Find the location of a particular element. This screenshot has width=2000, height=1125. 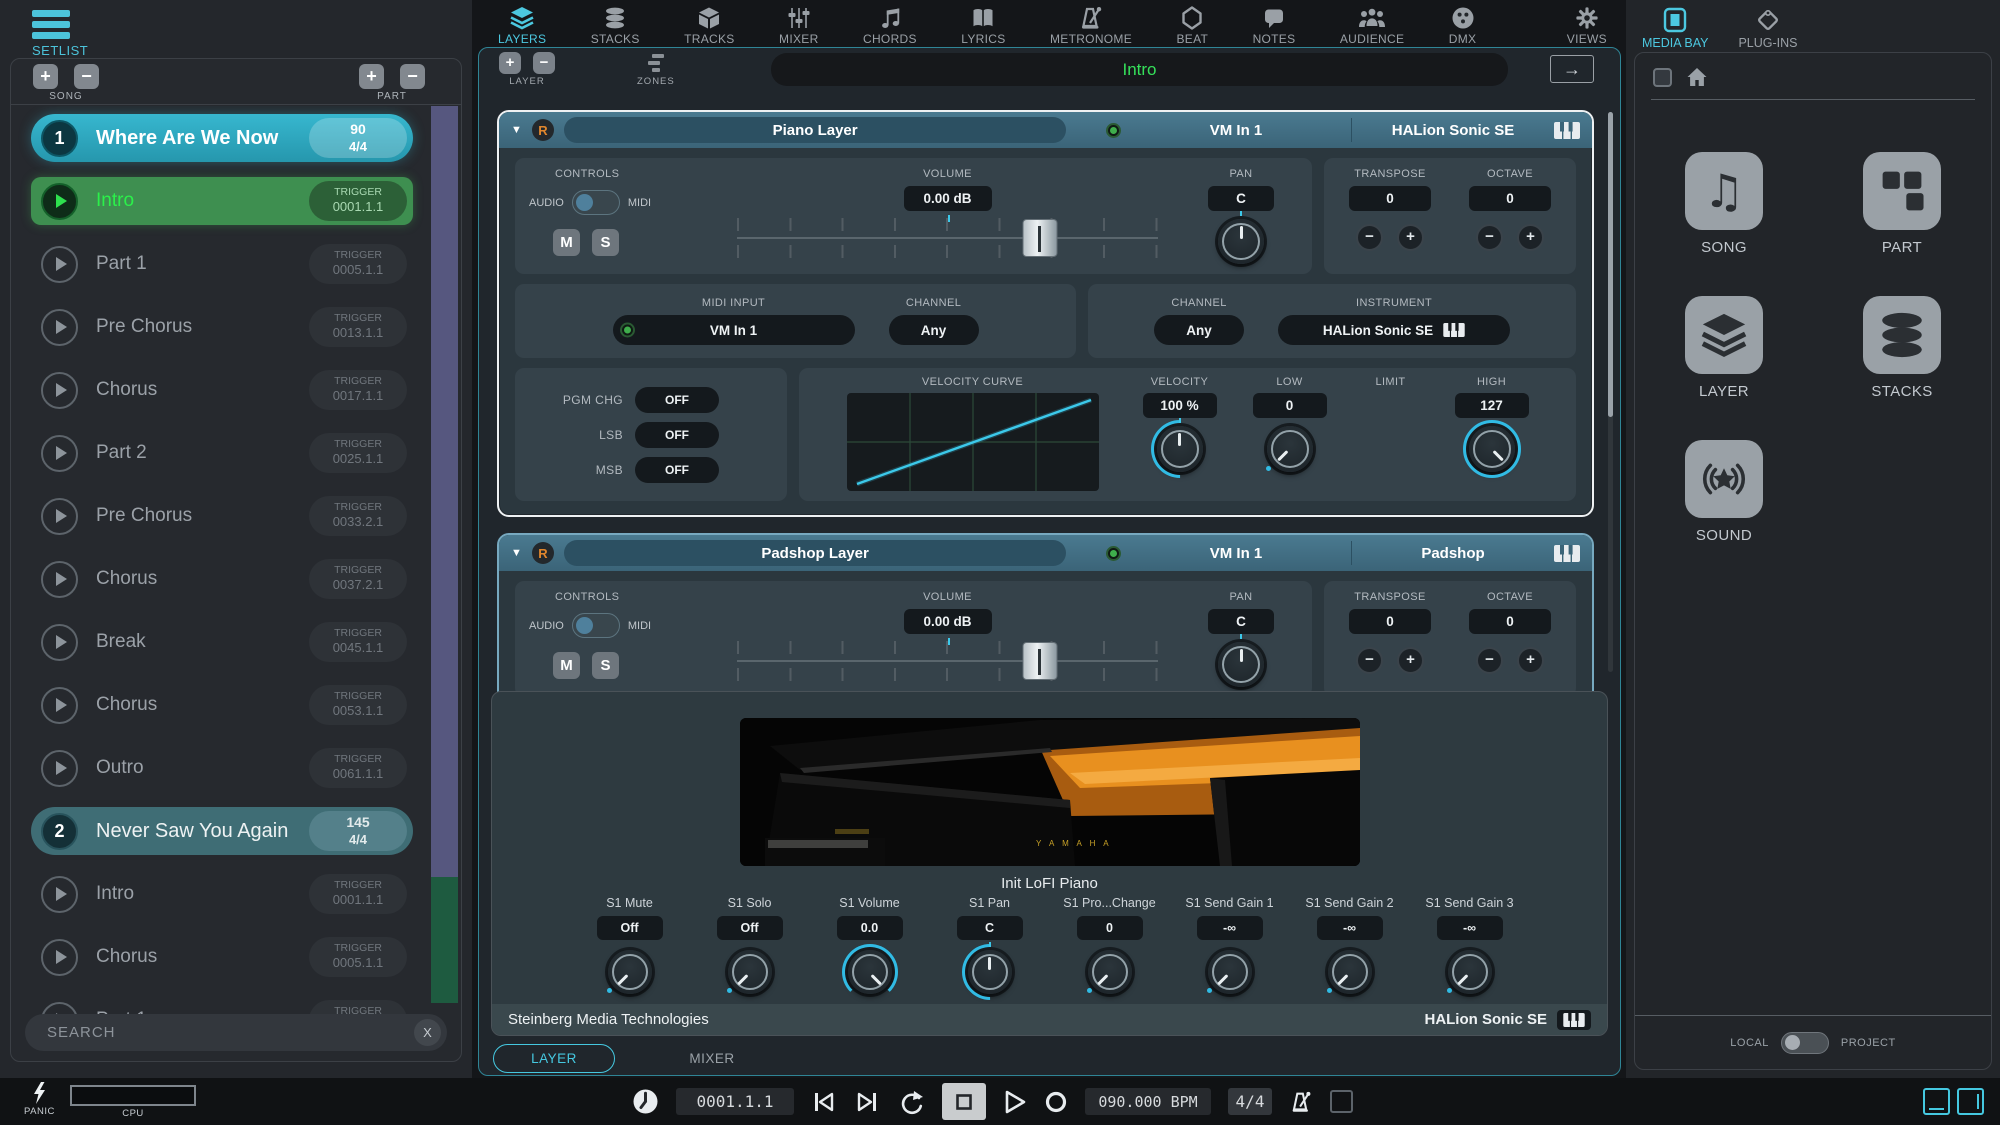

in-channel-select: Any is located at coordinates (933, 330).